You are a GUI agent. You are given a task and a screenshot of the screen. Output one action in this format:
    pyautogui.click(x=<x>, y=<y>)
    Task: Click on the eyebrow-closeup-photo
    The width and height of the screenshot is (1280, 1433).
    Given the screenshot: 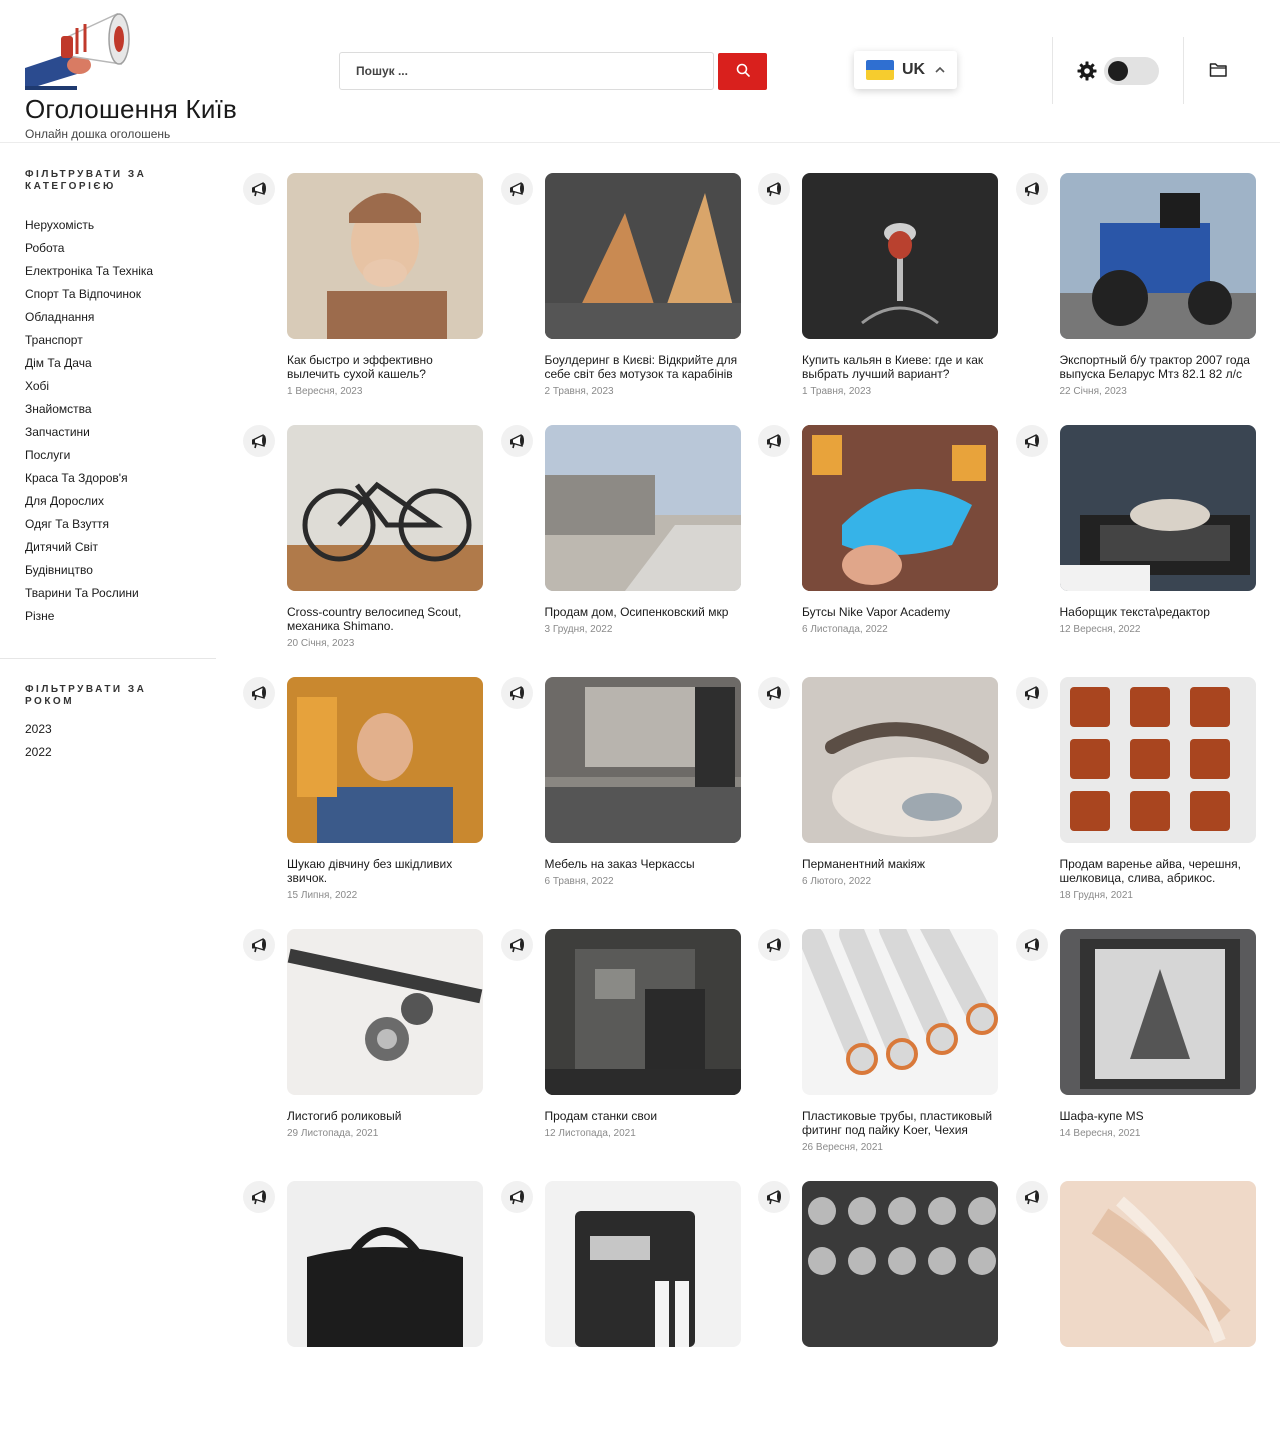 What is the action you would take?
    pyautogui.click(x=900, y=760)
    